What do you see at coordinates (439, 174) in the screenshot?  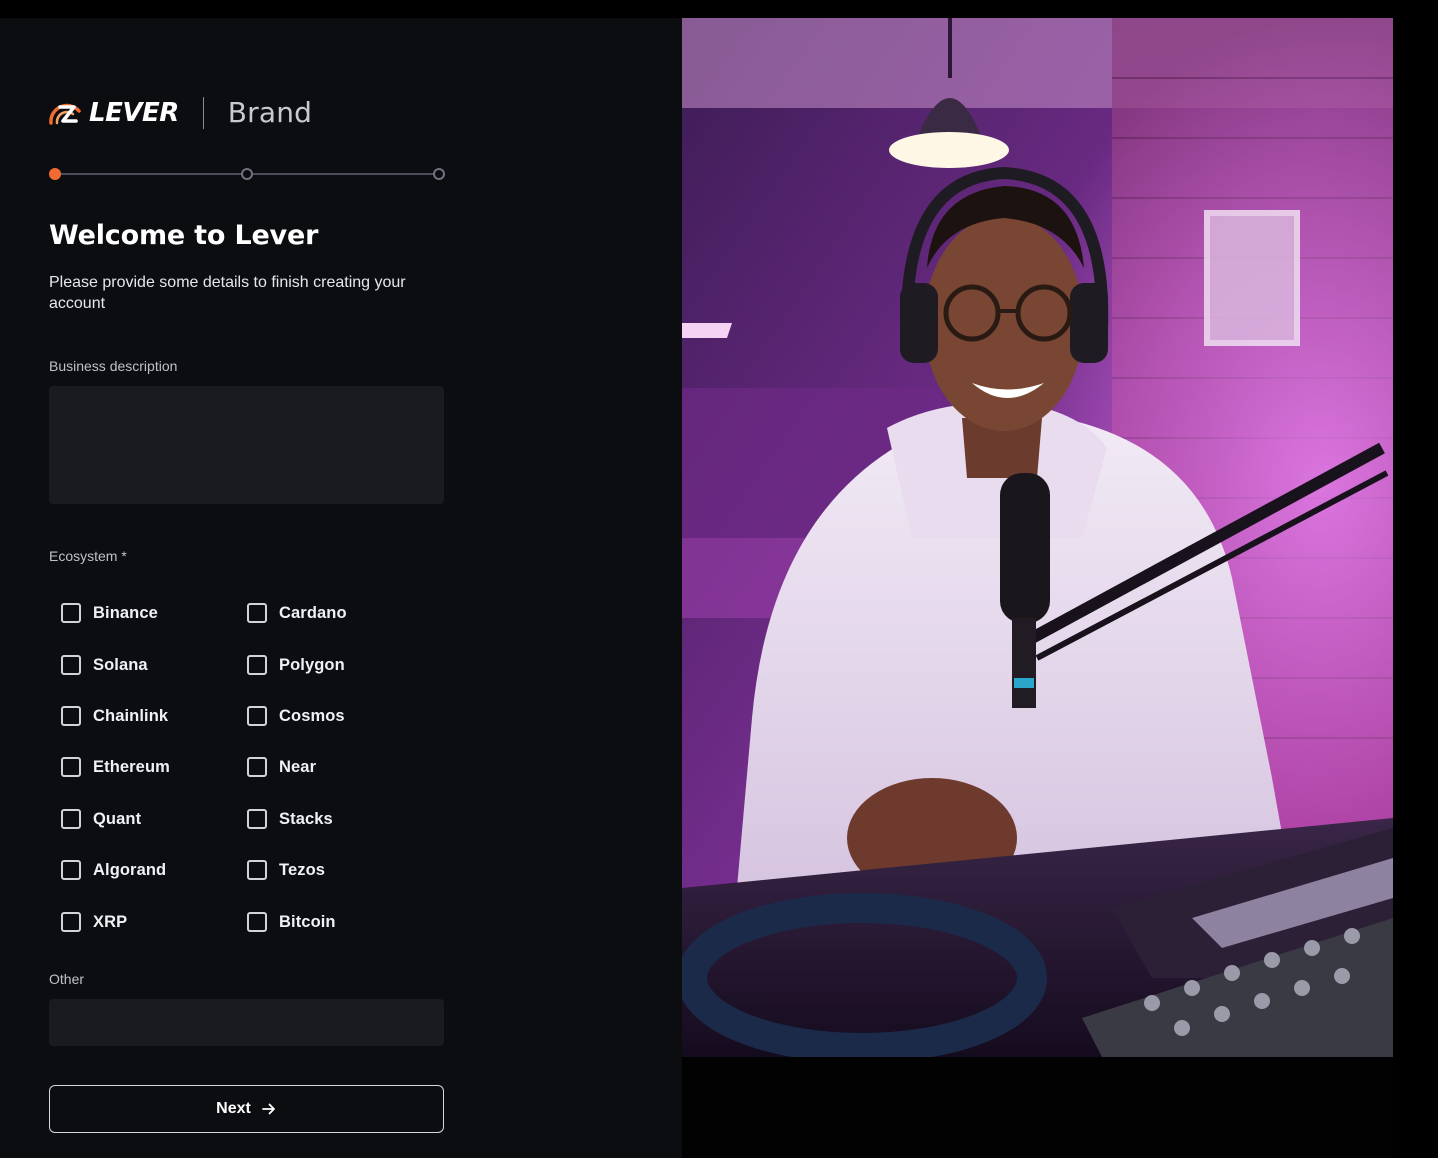 I see `step-3-dot` at bounding box center [439, 174].